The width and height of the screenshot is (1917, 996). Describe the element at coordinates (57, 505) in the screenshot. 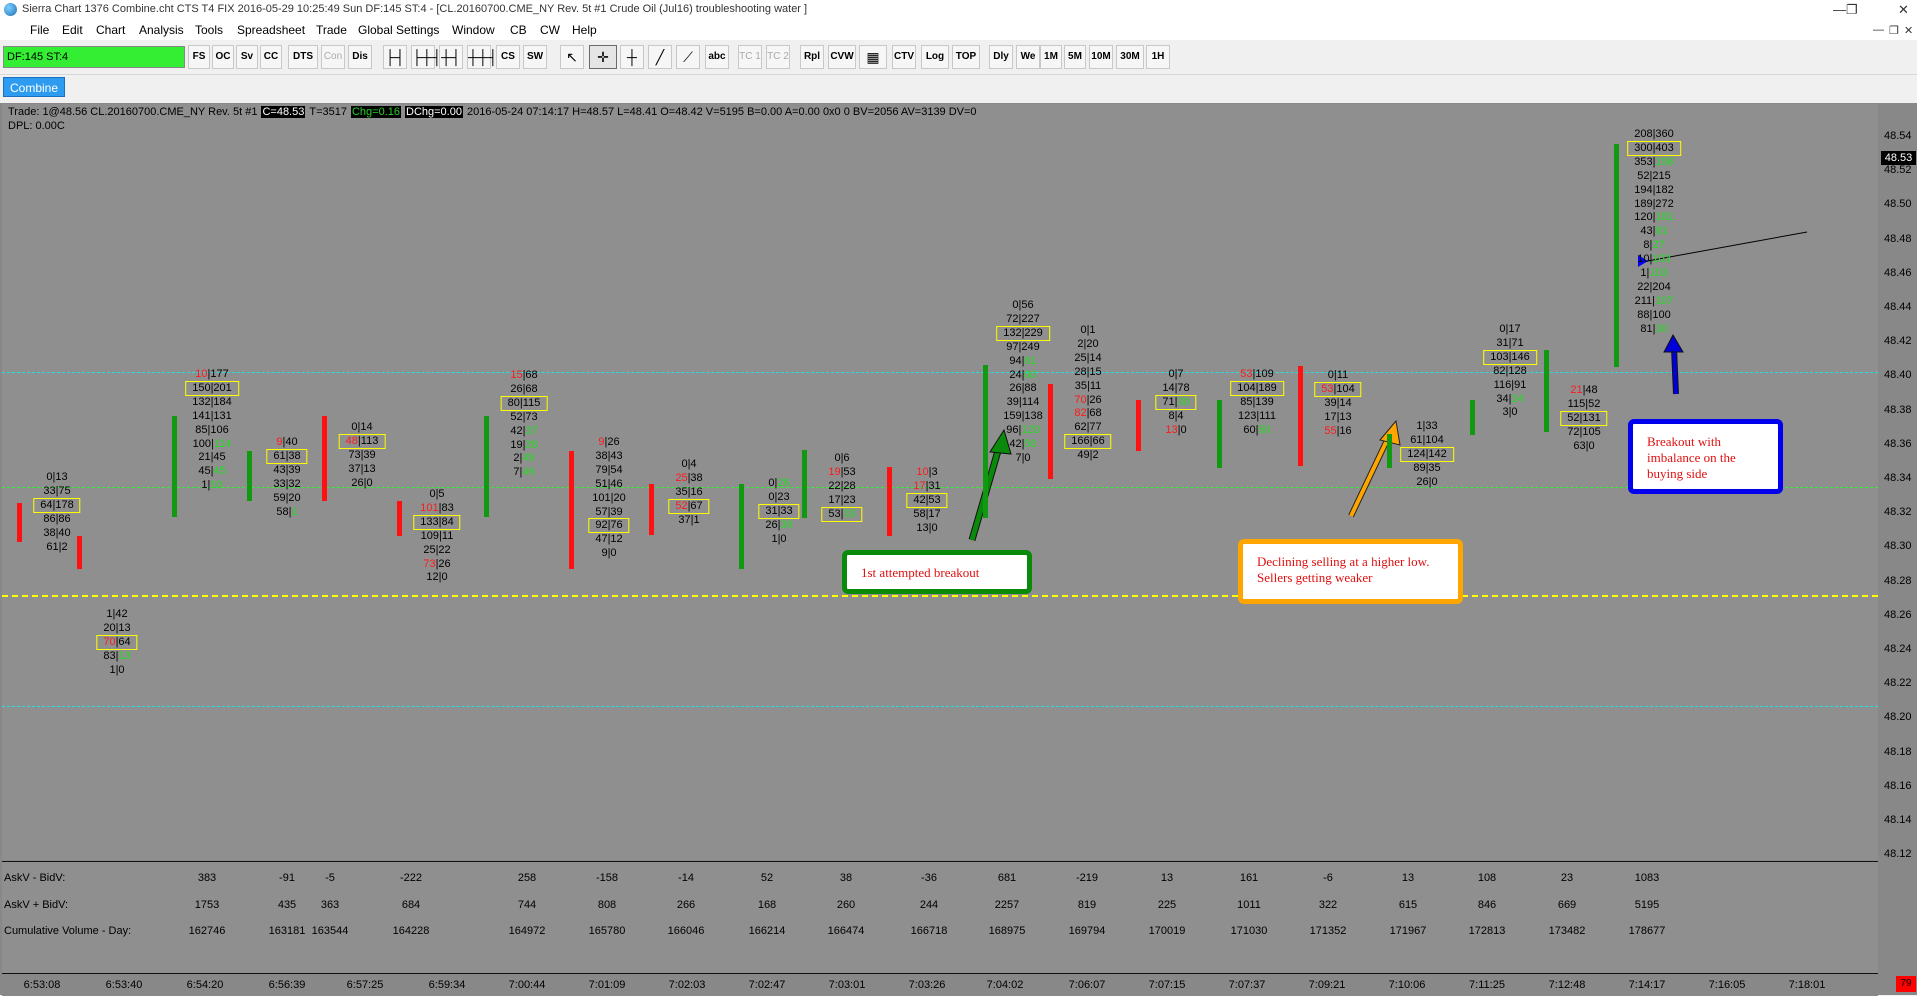

I see `footprint-cell: 64|178` at that location.